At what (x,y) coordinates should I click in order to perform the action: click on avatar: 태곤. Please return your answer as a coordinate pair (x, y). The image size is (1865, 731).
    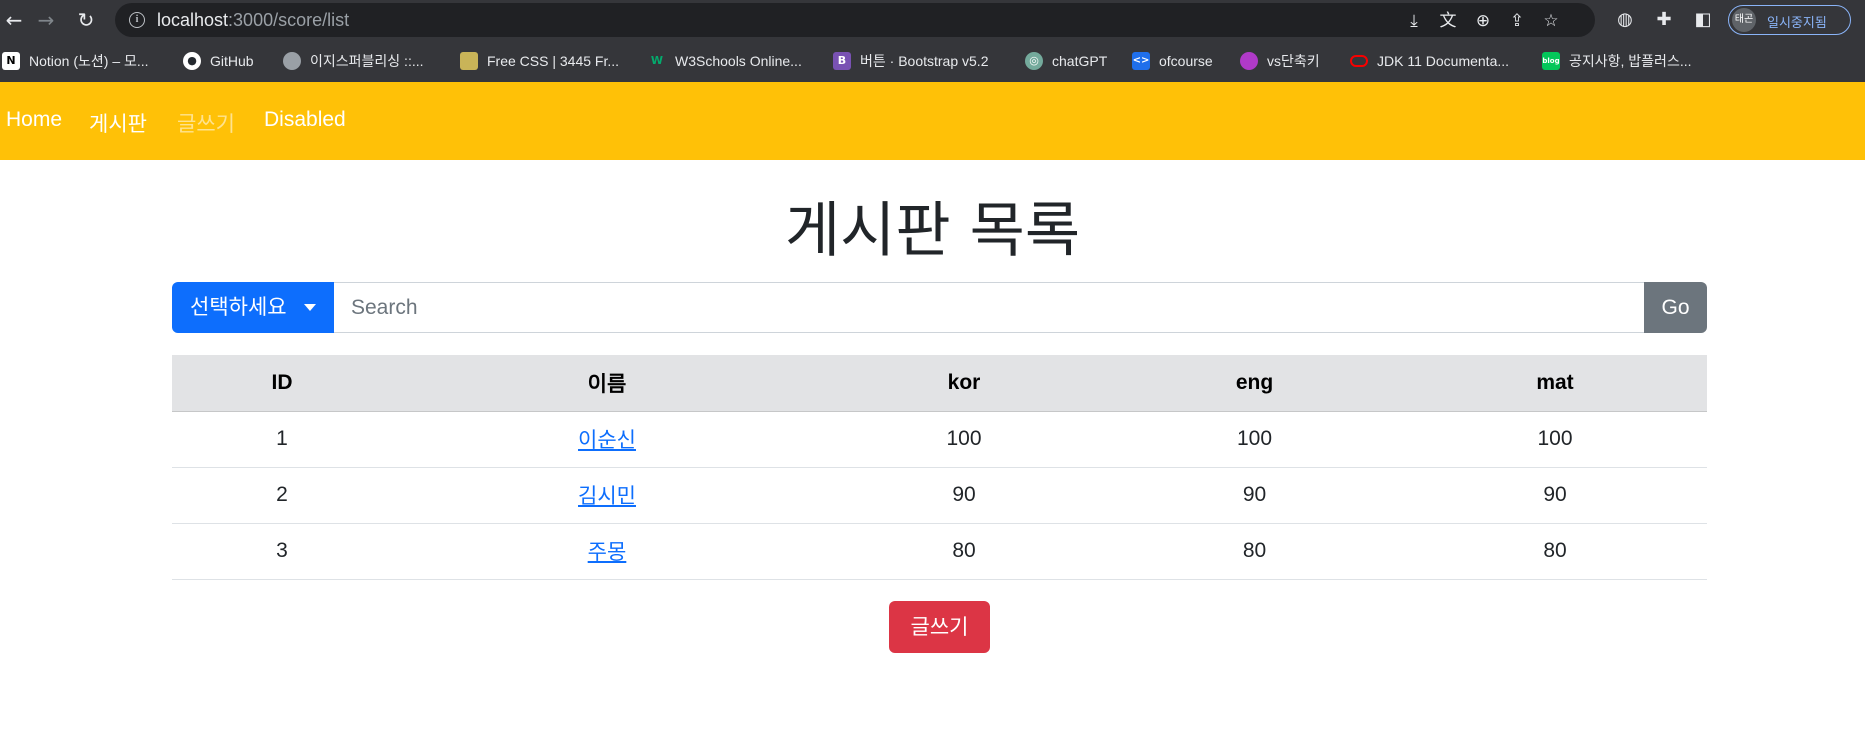
    Looking at the image, I should click on (1744, 20).